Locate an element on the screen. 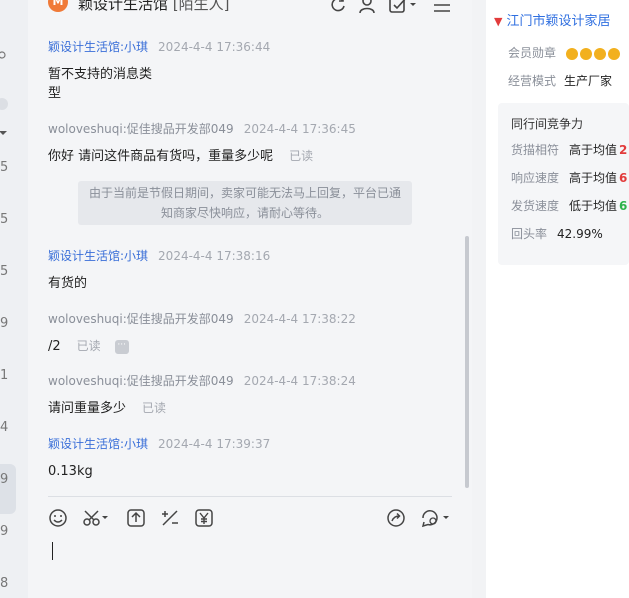 Image resolution: width=629 pixels, height=598 pixels. shop-logo-icon: M is located at coordinates (58, 6).